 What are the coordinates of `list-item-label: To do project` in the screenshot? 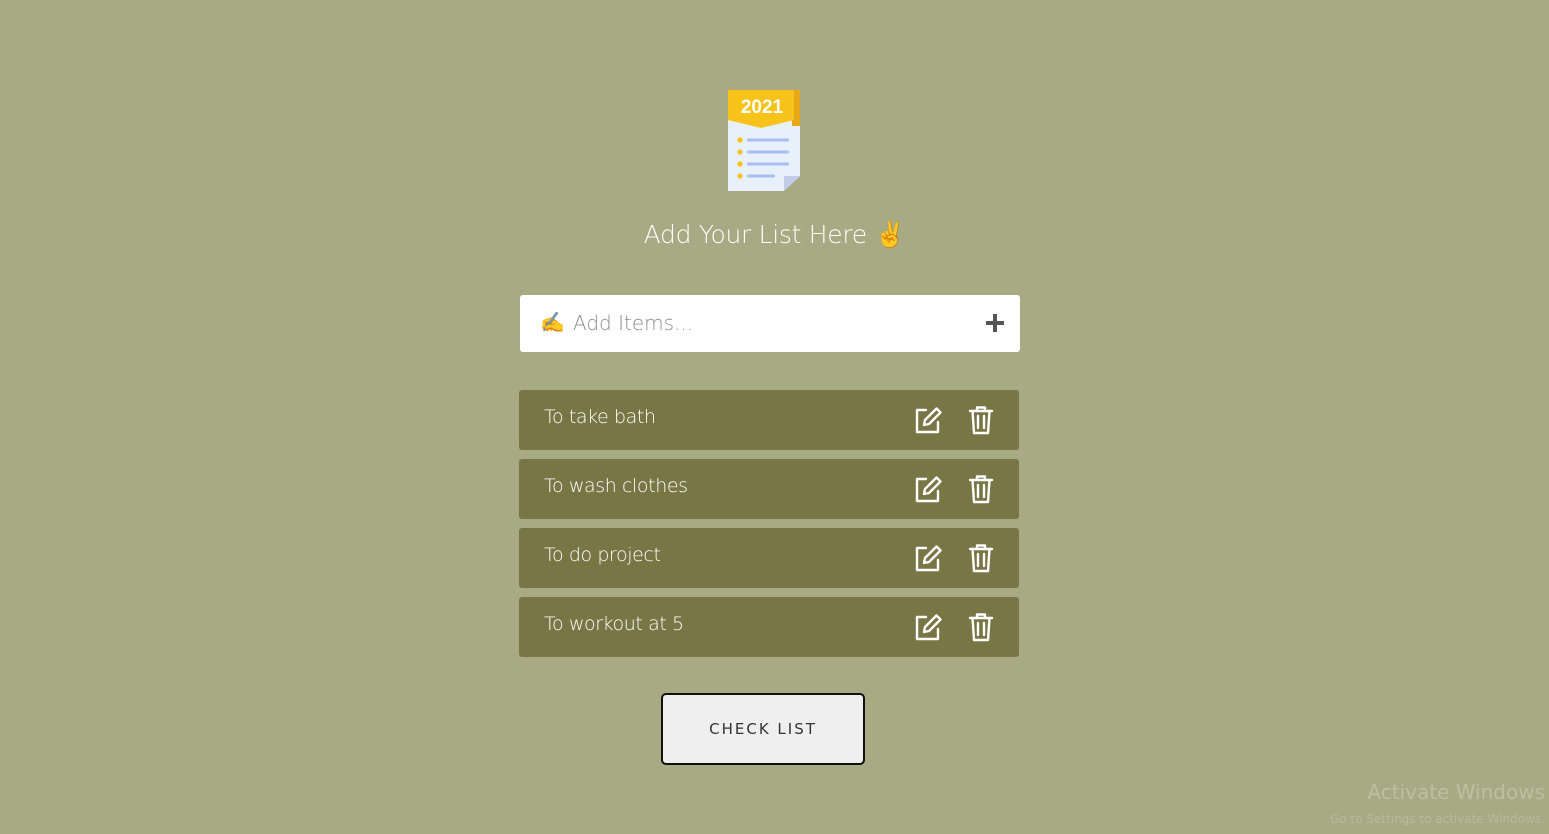 It's located at (602, 555).